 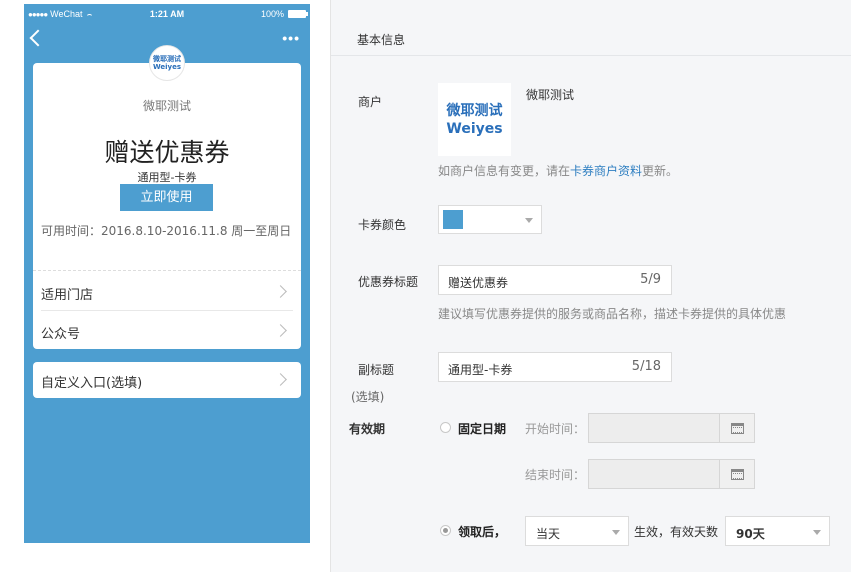 What do you see at coordinates (272, 14) in the screenshot?
I see `battery-percent: 100%` at bounding box center [272, 14].